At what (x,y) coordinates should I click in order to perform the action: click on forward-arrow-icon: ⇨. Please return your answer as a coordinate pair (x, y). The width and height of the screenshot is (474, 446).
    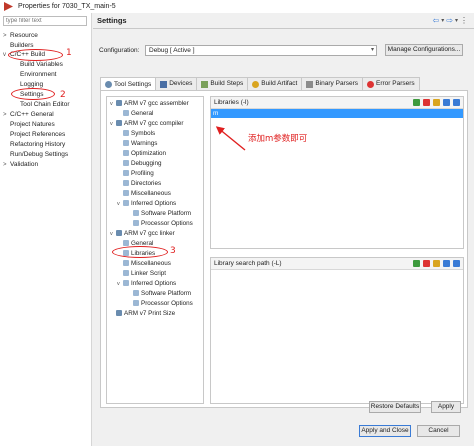
    Looking at the image, I should click on (449, 20).